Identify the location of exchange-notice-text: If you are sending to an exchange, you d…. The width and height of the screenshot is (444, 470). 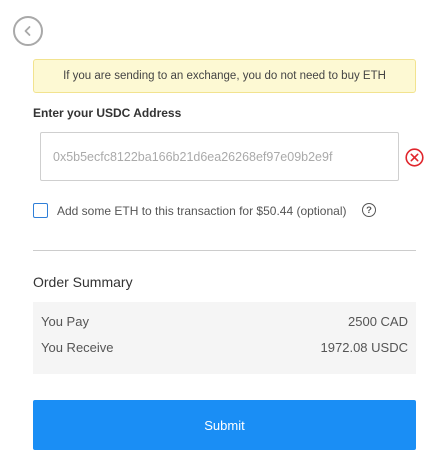
(224, 76).